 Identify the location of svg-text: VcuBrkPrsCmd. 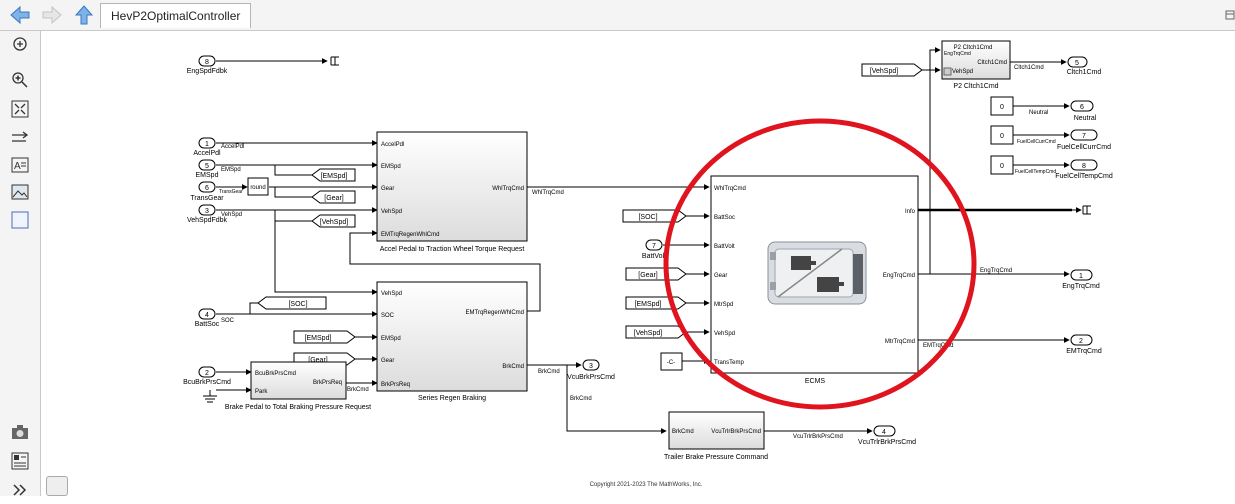
(591, 377).